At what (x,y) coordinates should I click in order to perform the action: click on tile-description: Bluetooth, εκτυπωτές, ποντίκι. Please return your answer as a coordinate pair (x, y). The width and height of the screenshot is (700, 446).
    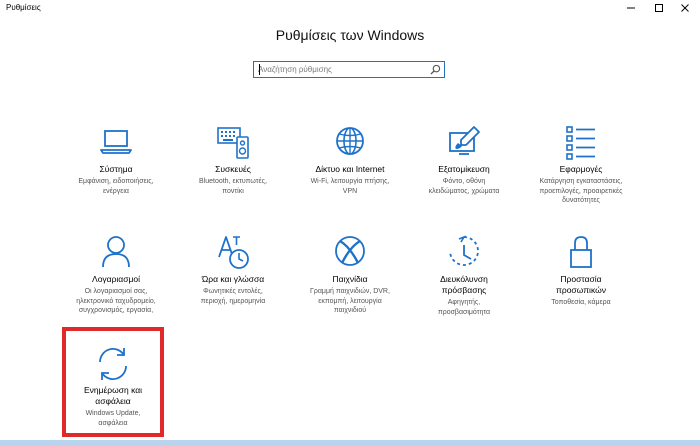
    Looking at the image, I should click on (233, 186).